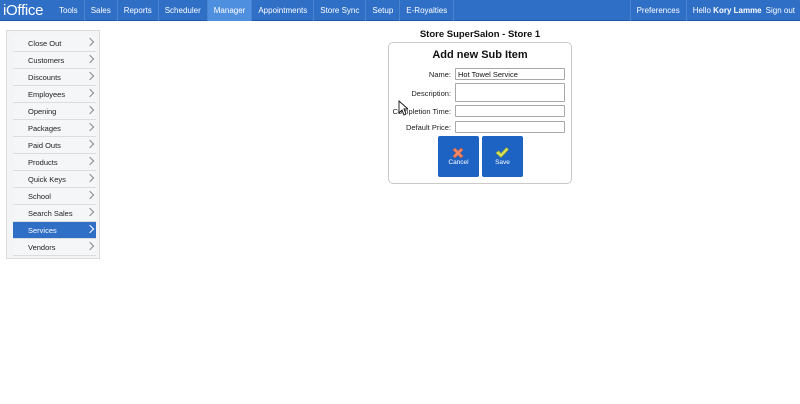 Image resolution: width=800 pixels, height=404 pixels. I want to click on sidebar-item-customers: Customers, so click(54, 60).